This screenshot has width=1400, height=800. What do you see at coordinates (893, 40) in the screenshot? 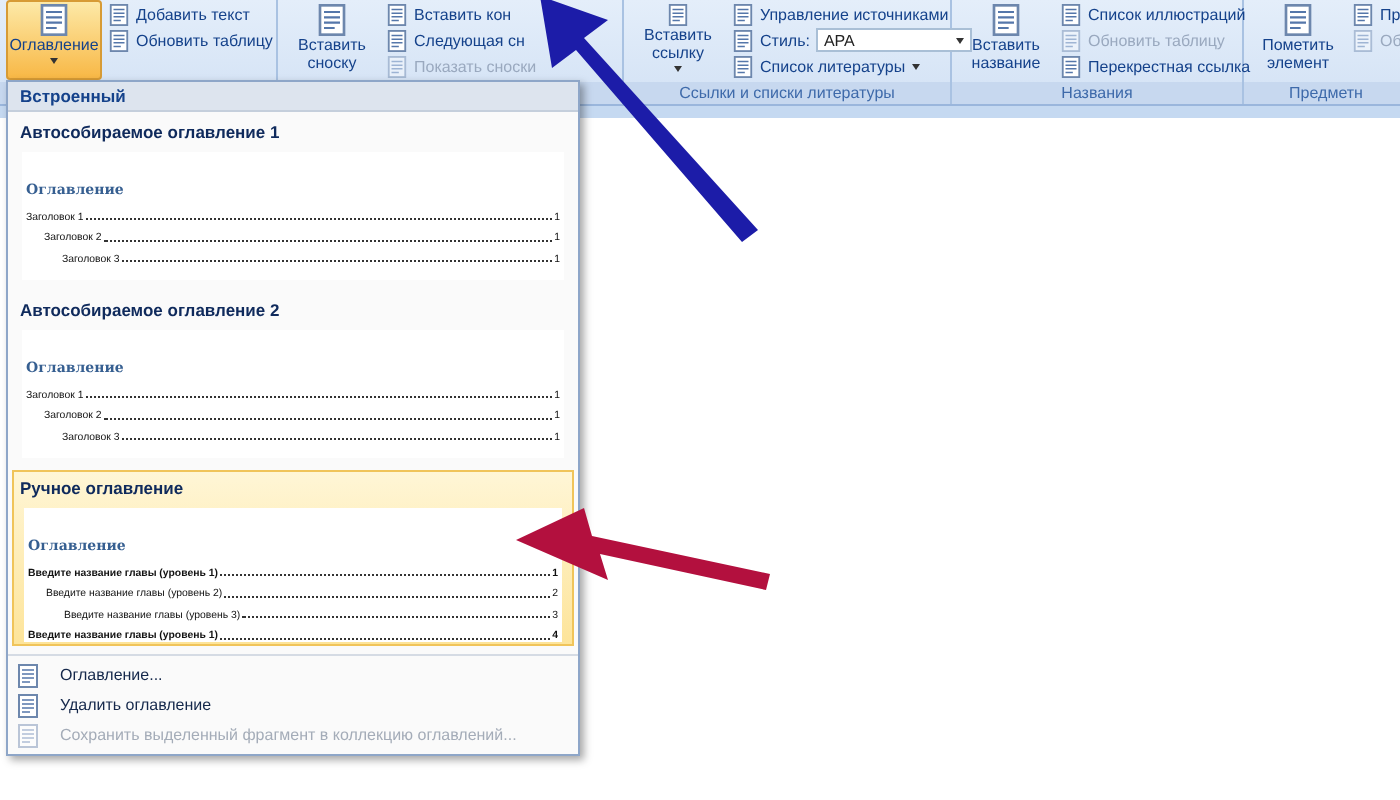
I see `style-dropdown: APA` at bounding box center [893, 40].